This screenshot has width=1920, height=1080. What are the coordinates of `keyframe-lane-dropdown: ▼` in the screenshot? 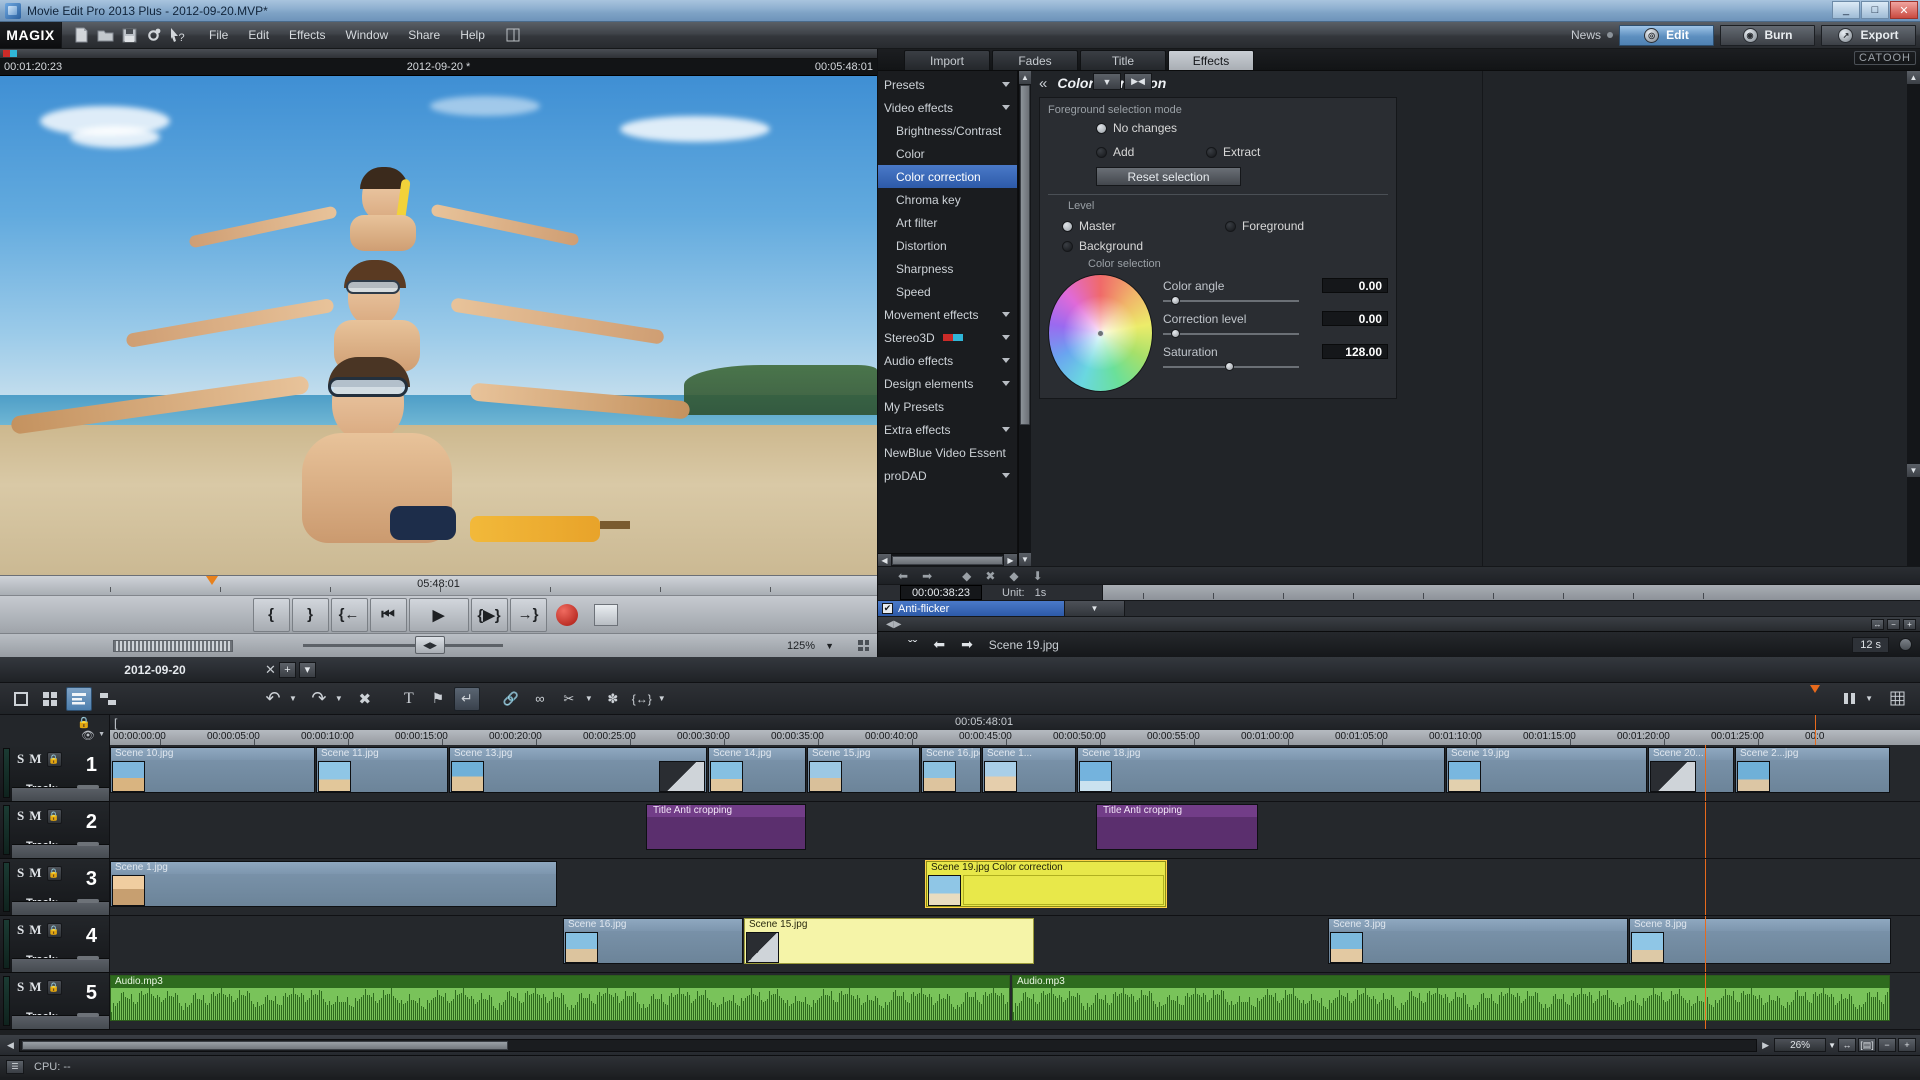 It's located at (1094, 608).